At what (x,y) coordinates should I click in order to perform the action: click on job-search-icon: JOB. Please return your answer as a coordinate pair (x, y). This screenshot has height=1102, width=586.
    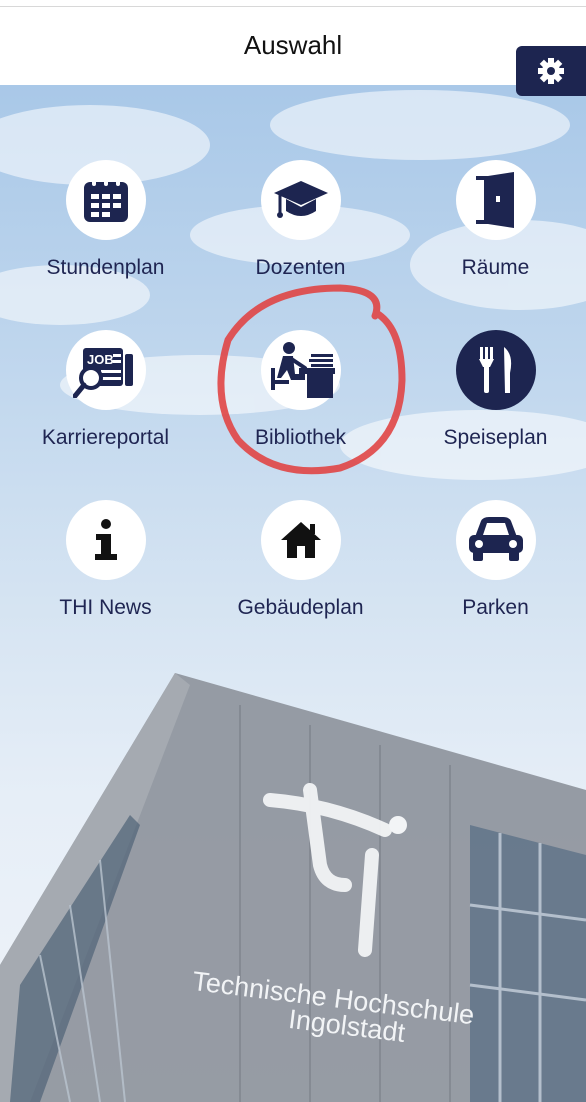
    Looking at the image, I should click on (102, 373).